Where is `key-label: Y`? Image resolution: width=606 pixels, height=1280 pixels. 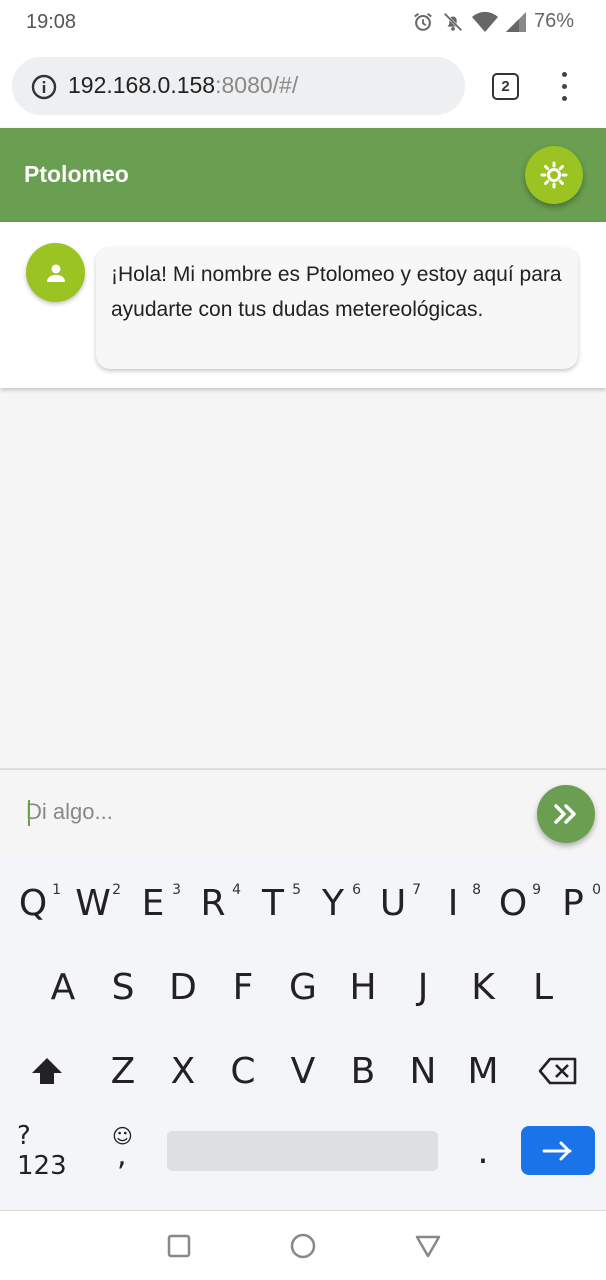 key-label: Y is located at coordinates (333, 903).